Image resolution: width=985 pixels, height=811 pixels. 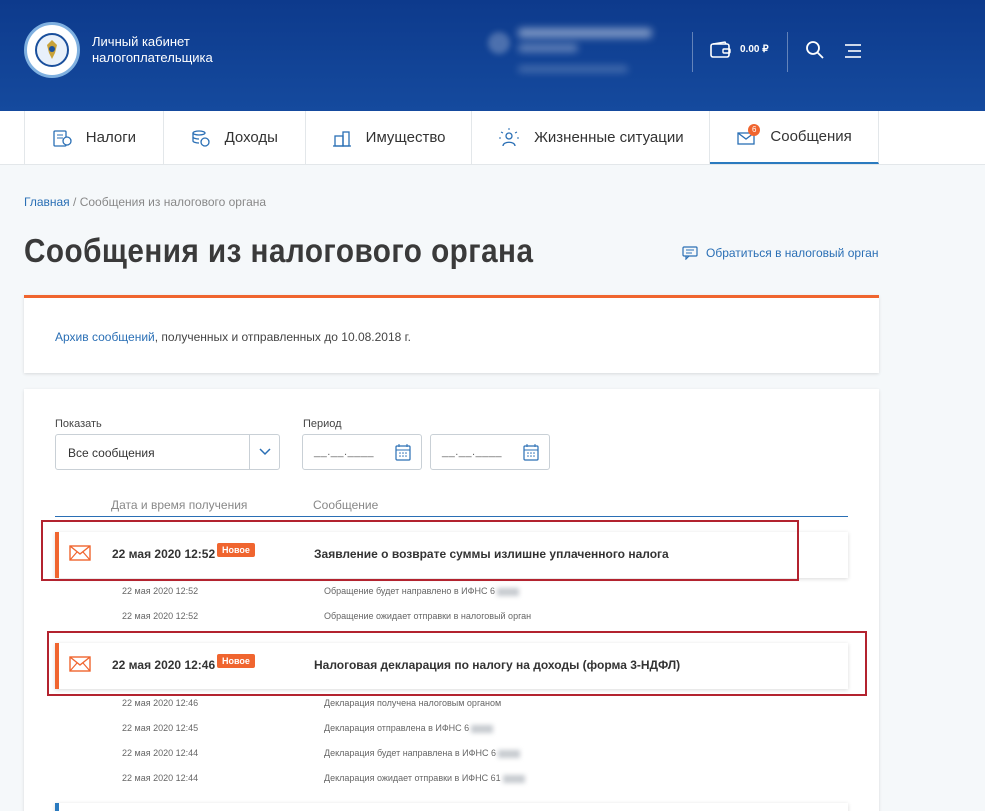 I want to click on message-row-partial, so click(x=451, y=807).